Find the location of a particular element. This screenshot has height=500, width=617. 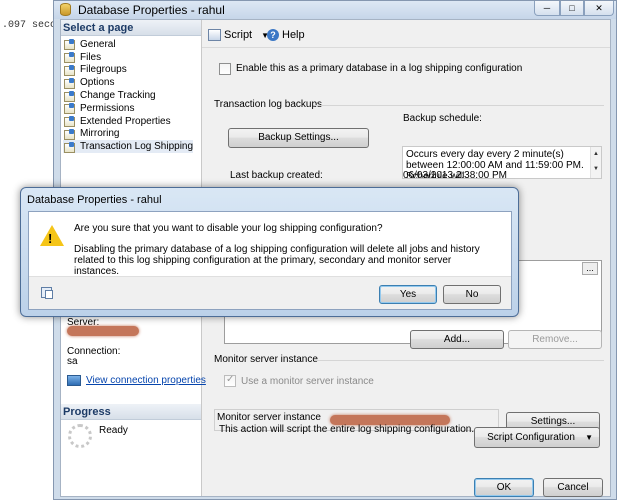

no-button: No is located at coordinates (472, 294).